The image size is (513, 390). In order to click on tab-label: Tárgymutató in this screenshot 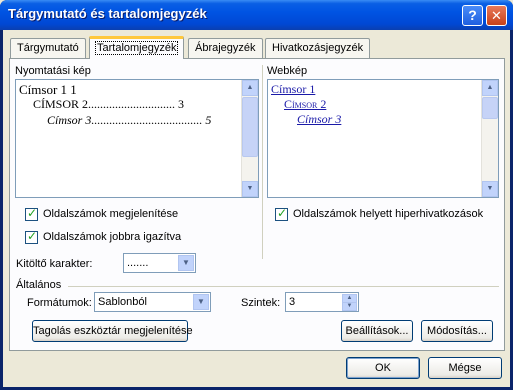, I will do `click(48, 48)`.